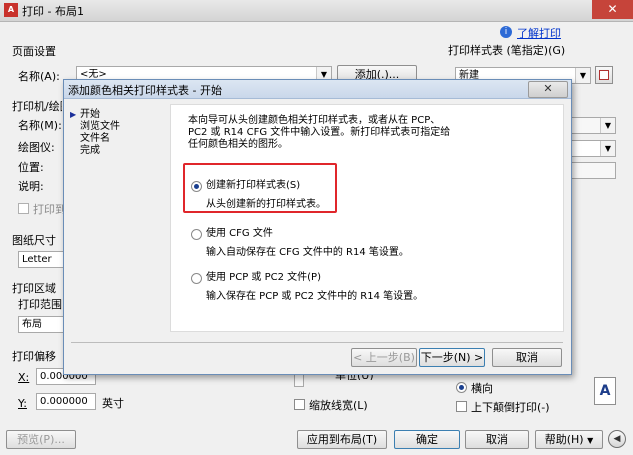  I want to click on wizard-divider, so click(317, 342).